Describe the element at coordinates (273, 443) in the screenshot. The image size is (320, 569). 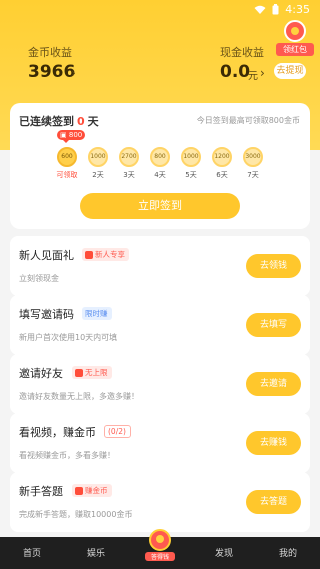
I see `task-action-button: 去赚钱` at that location.